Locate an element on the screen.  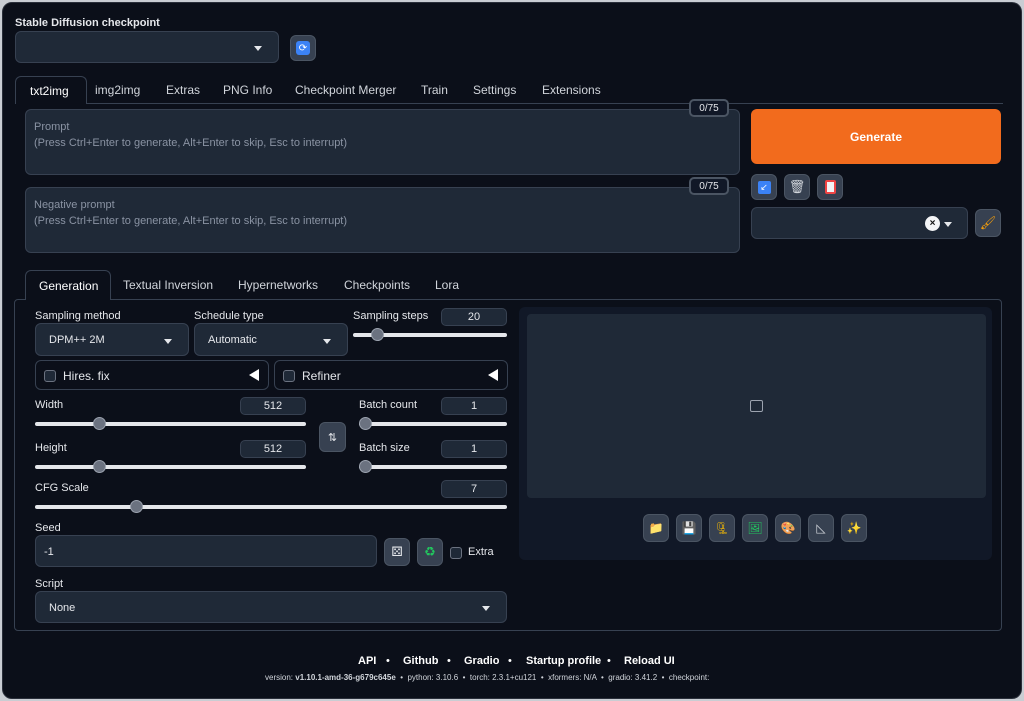
subtab-lora: Lora is located at coordinates (447, 285).